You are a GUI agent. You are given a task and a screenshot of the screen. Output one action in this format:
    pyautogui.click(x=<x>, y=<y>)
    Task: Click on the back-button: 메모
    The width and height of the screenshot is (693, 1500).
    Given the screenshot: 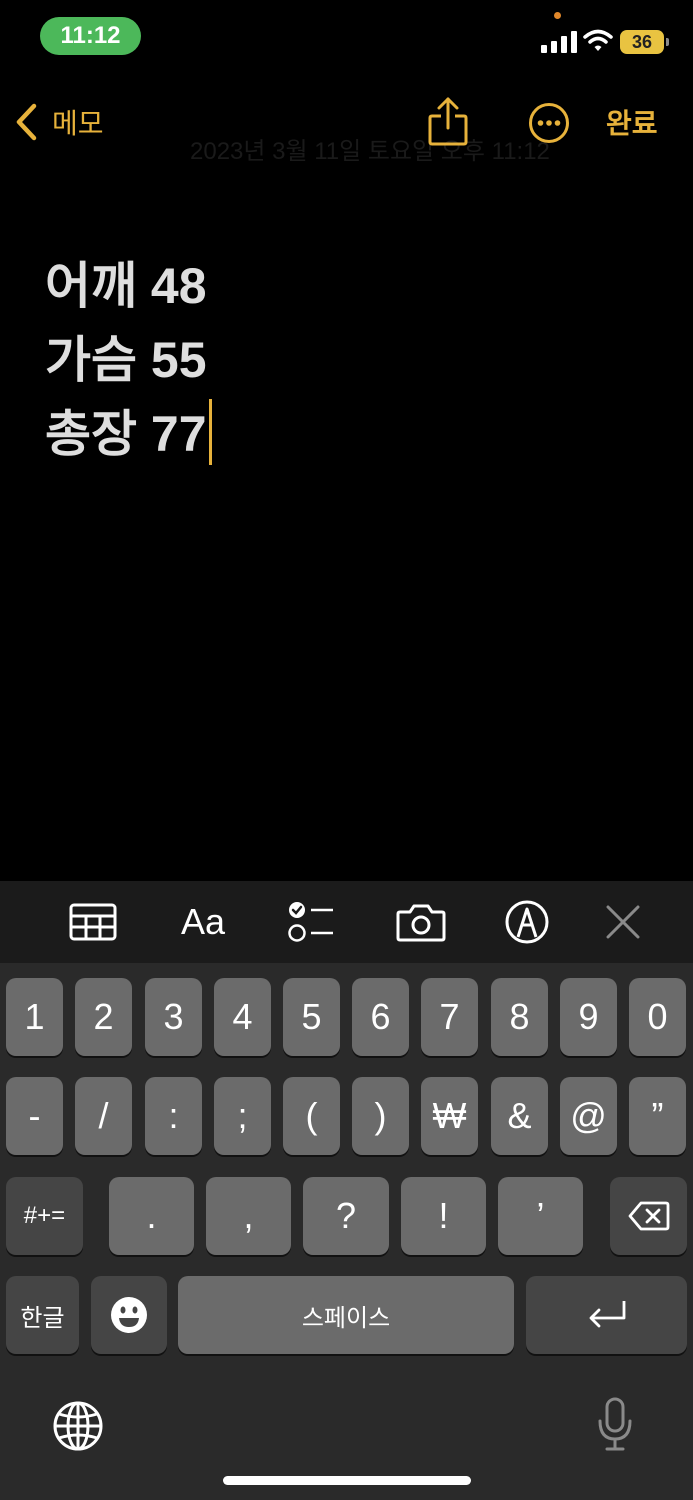 What is the action you would take?
    pyautogui.click(x=59, y=122)
    